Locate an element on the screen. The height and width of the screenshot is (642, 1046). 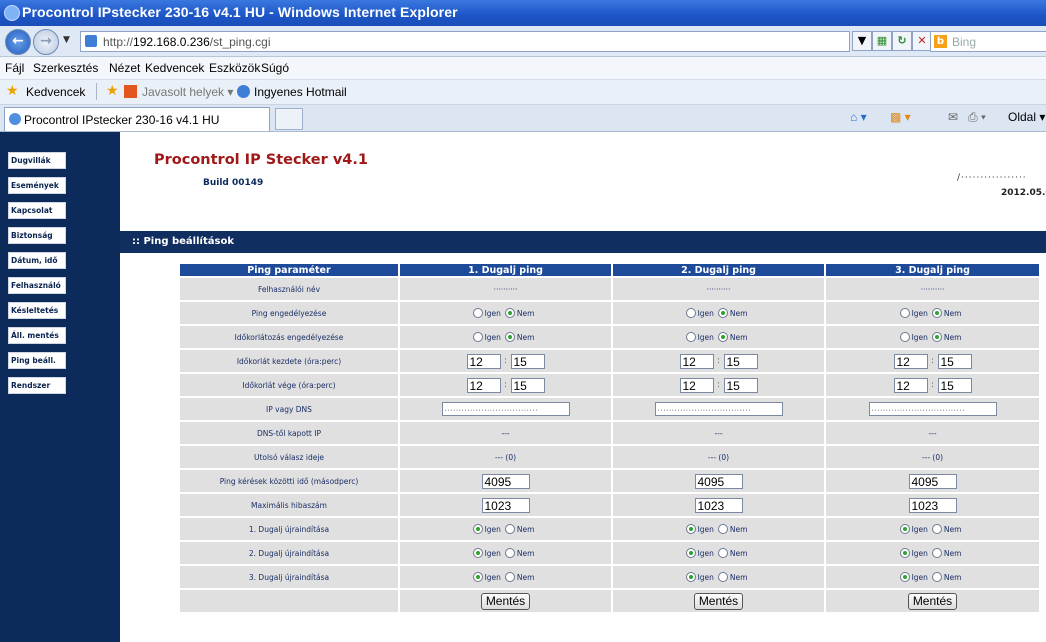
mail-icon: ✉ is located at coordinates (953, 117).